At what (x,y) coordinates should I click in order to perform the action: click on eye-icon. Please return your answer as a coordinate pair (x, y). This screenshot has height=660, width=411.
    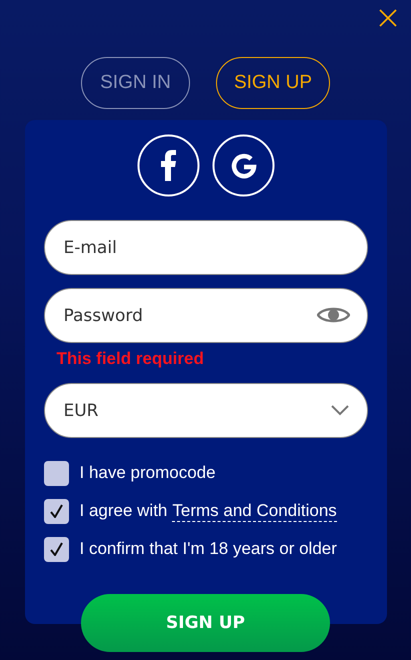
    Looking at the image, I should click on (333, 315).